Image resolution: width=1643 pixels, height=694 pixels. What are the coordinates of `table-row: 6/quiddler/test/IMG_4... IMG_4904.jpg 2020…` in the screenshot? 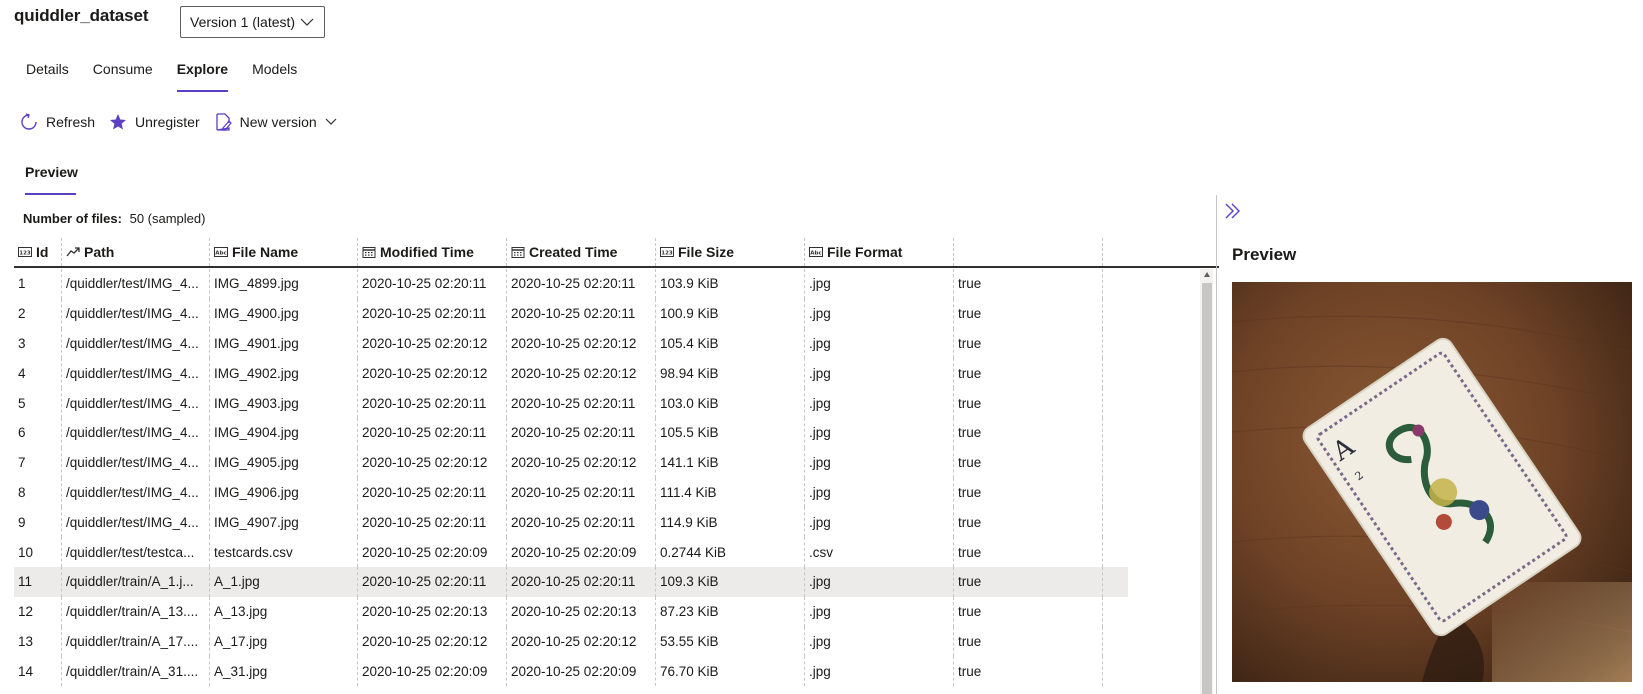 It's located at (571, 432).